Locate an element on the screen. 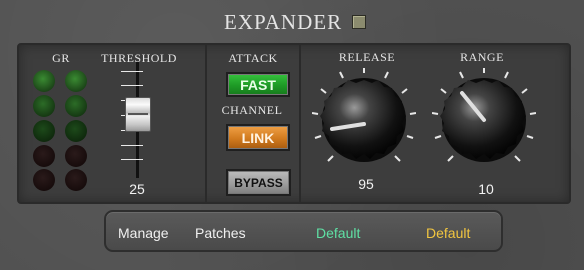 The height and width of the screenshot is (270, 584). power-toggle is located at coordinates (359, 22).